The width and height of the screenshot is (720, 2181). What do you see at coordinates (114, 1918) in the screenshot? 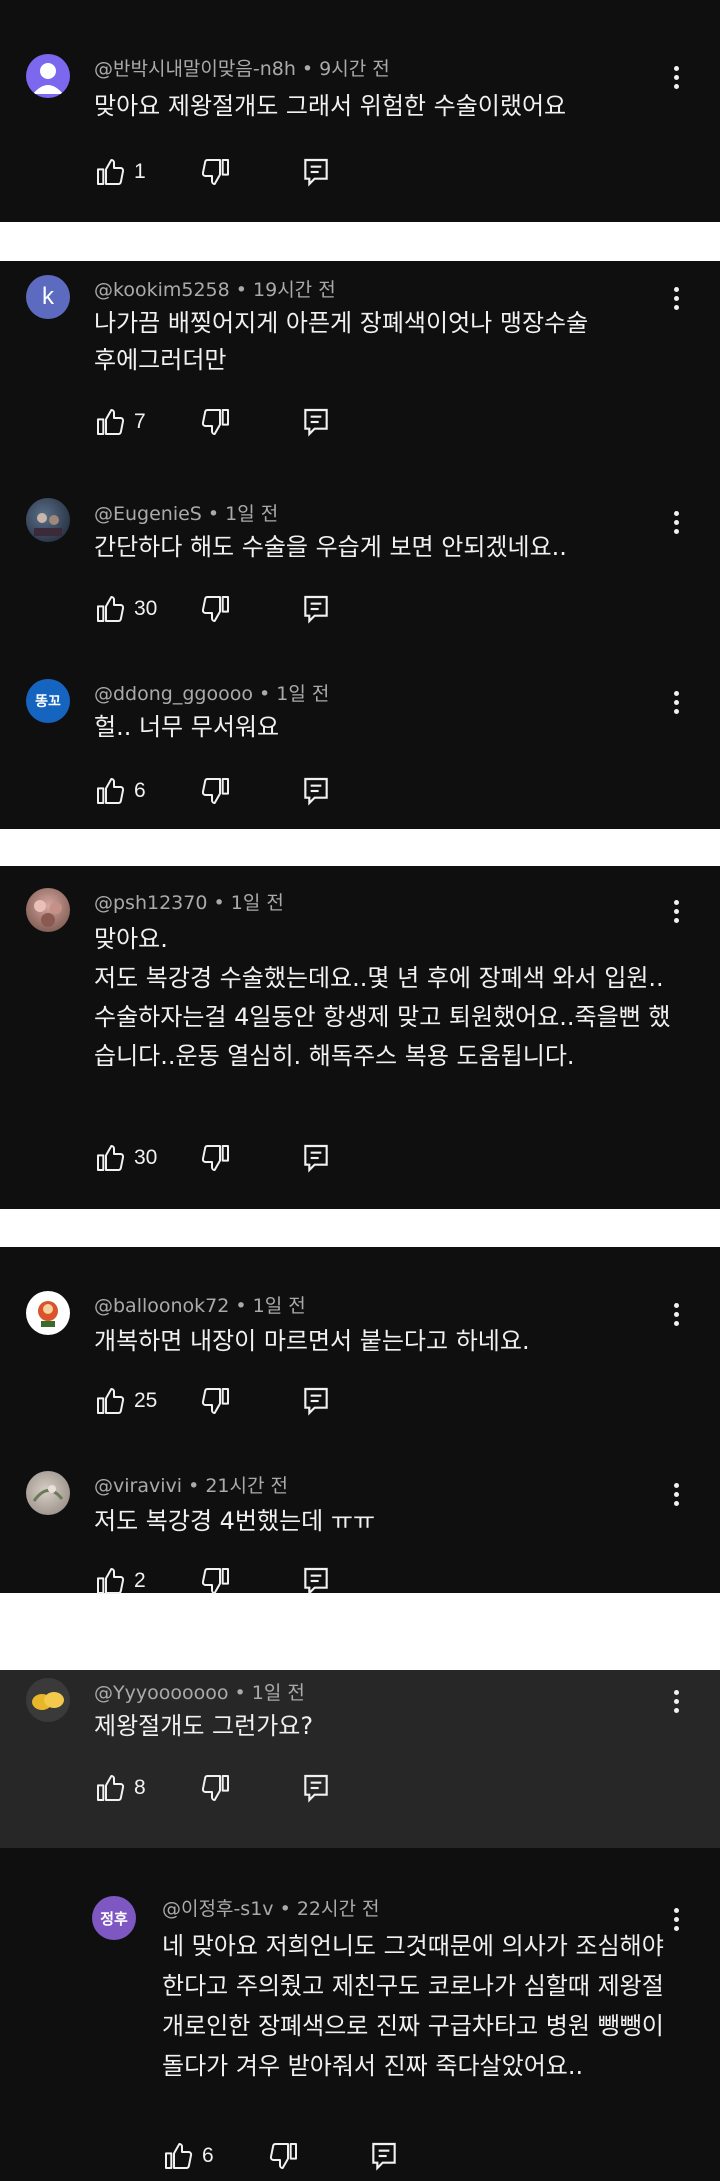
I see `avatar: 정후` at bounding box center [114, 1918].